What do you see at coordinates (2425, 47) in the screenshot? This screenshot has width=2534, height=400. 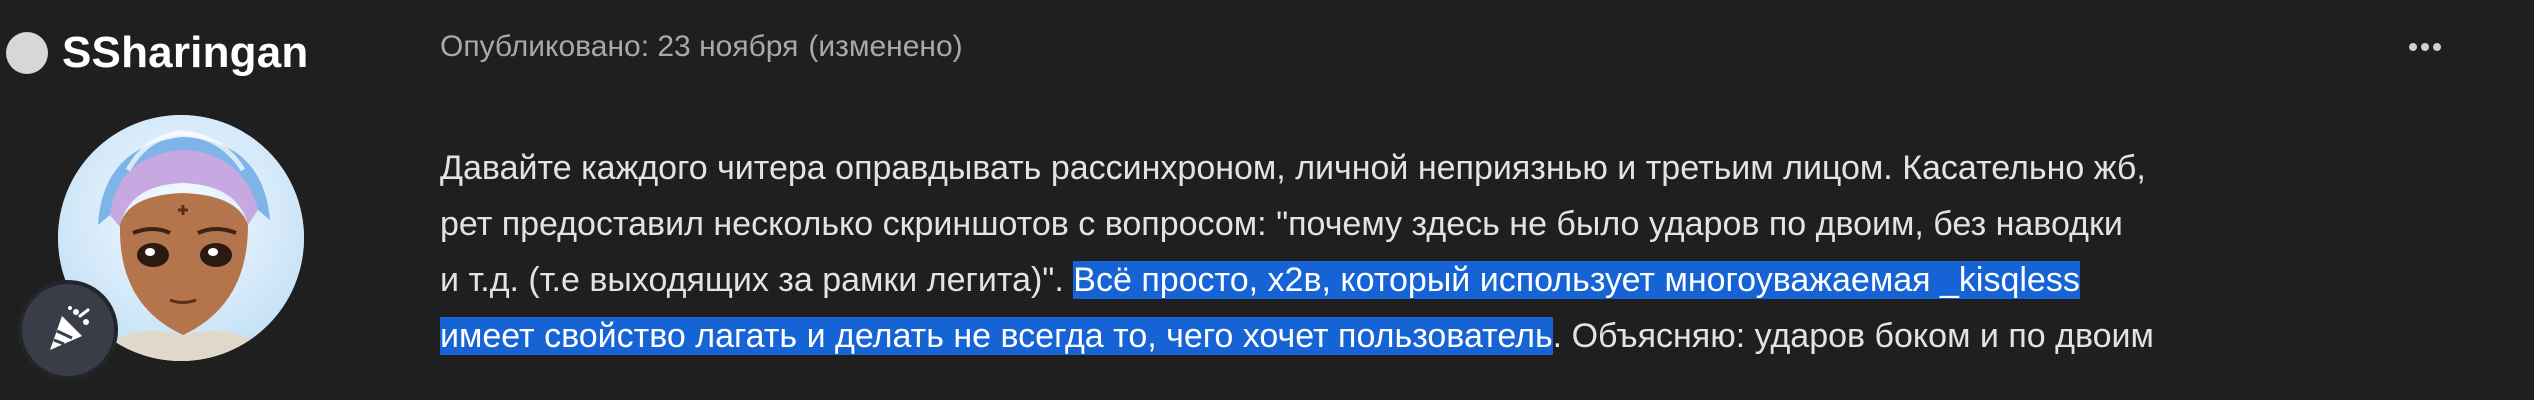 I see `more-options-button` at bounding box center [2425, 47].